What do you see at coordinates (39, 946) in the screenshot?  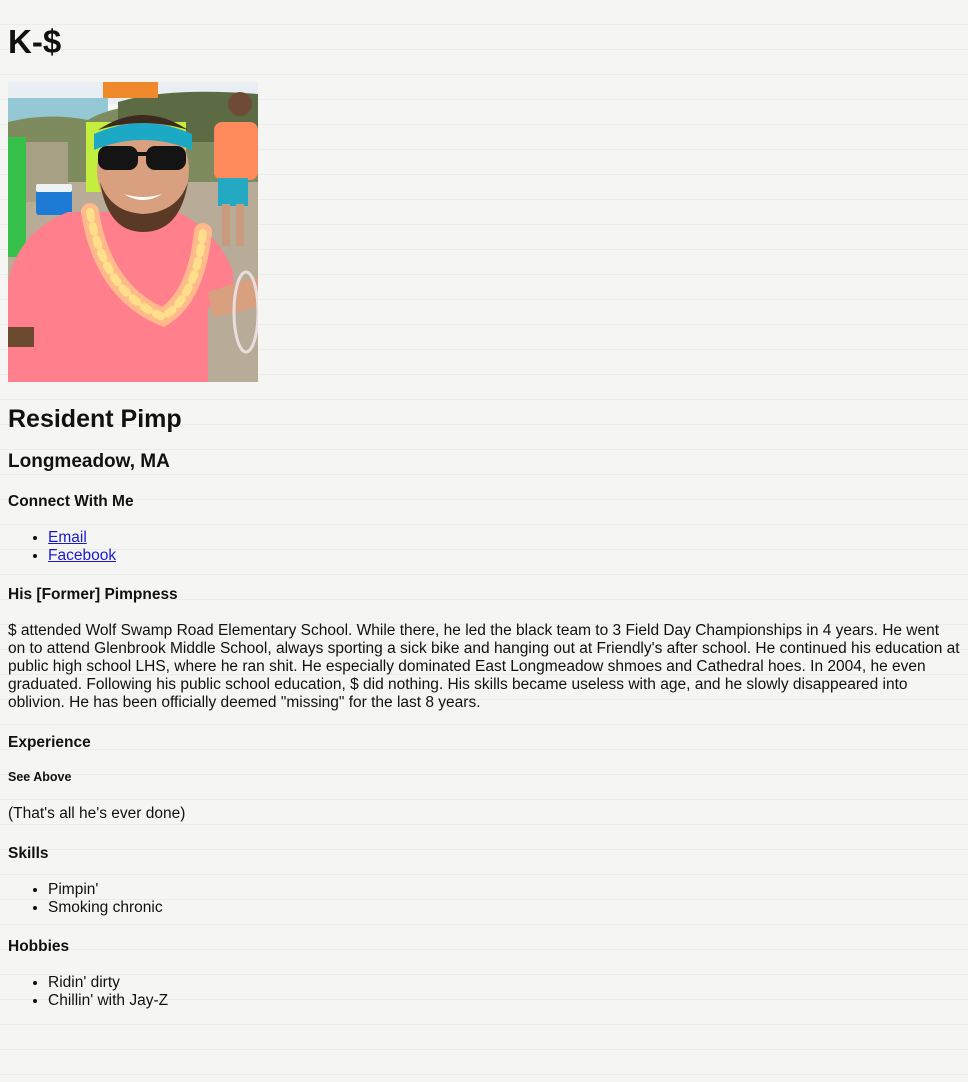 I see `hobbies-heading: Hobbies` at bounding box center [39, 946].